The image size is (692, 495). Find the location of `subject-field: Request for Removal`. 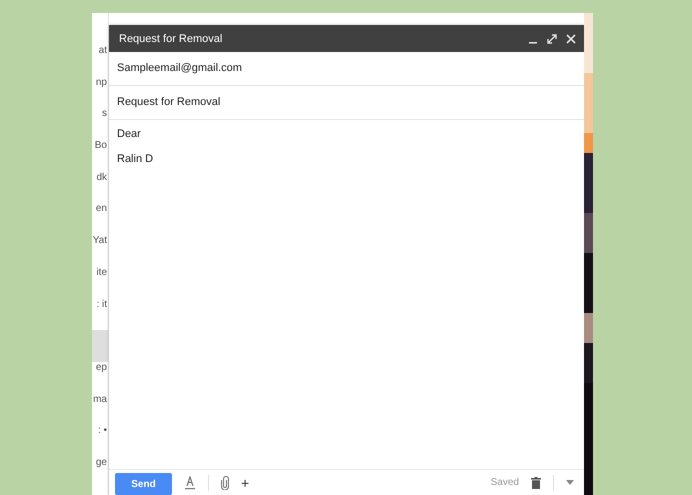

subject-field: Request for Removal is located at coordinates (346, 103).